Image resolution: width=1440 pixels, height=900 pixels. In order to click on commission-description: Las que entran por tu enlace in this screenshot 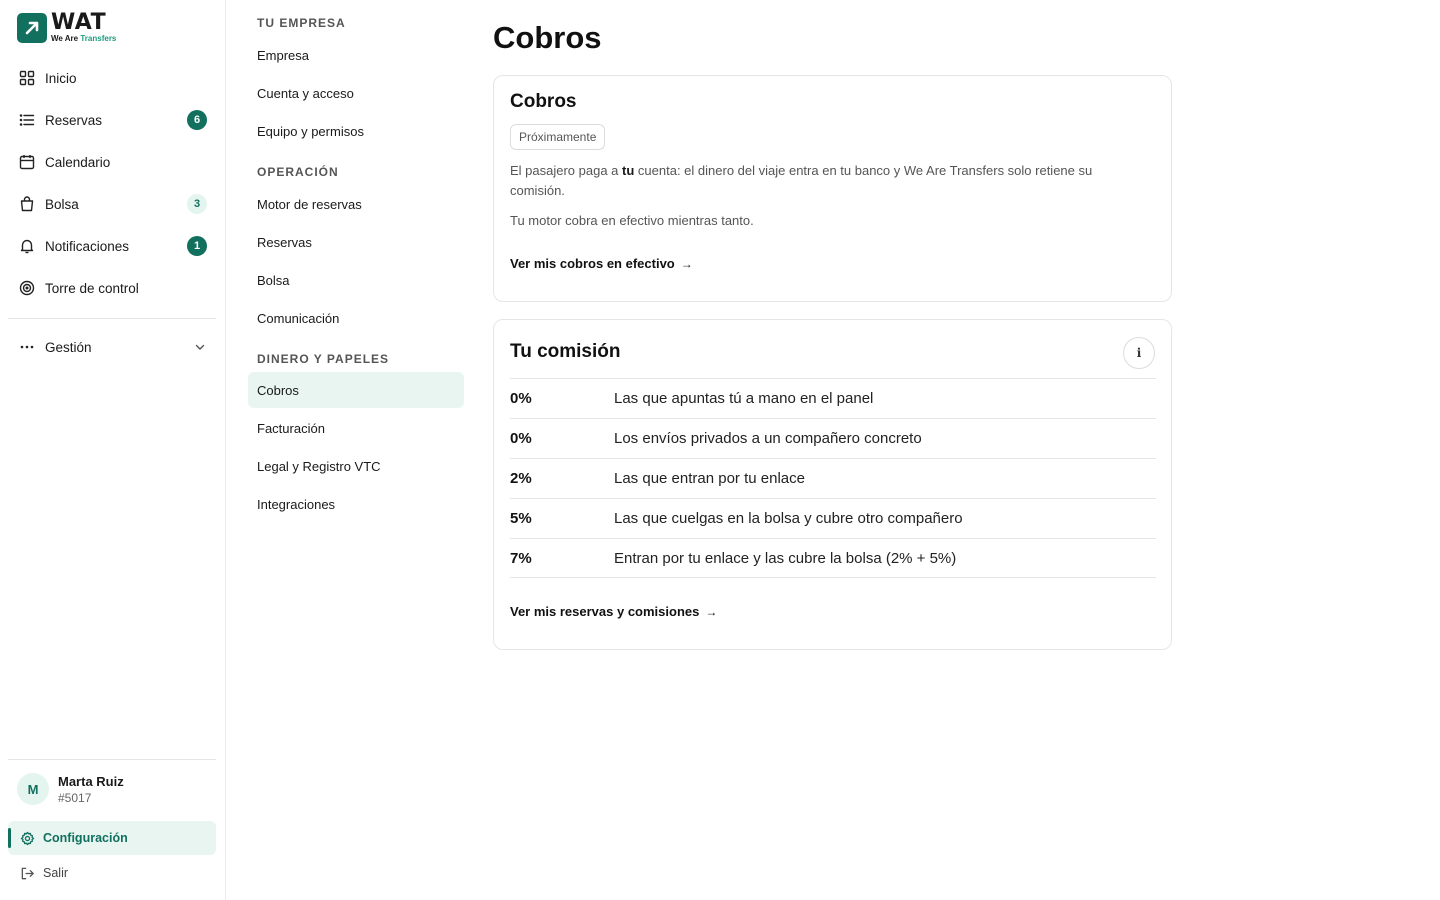, I will do `click(709, 478)`.